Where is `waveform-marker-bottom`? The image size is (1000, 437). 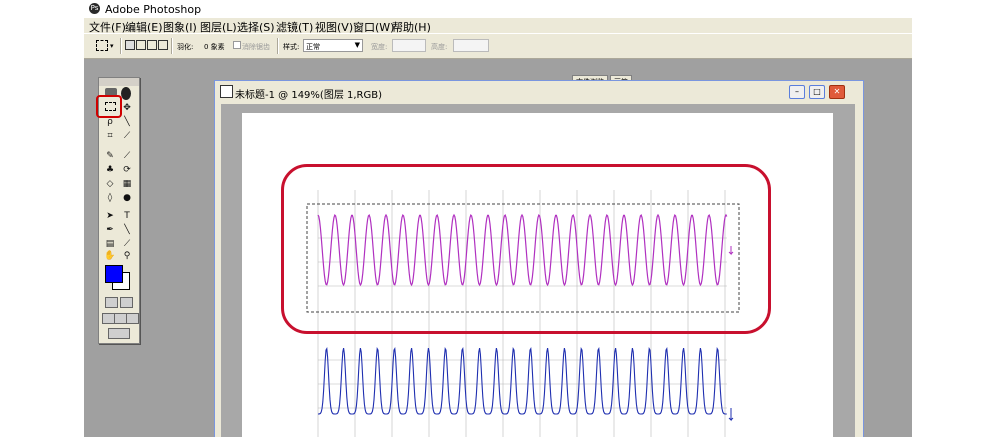 waveform-marker-bottom is located at coordinates (731, 415).